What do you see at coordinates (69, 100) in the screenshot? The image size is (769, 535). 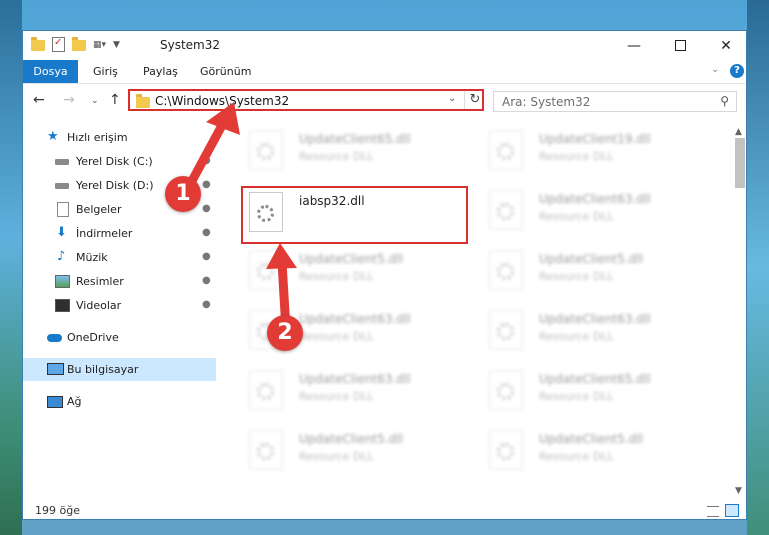 I see `forward-arrow-icon: →` at bounding box center [69, 100].